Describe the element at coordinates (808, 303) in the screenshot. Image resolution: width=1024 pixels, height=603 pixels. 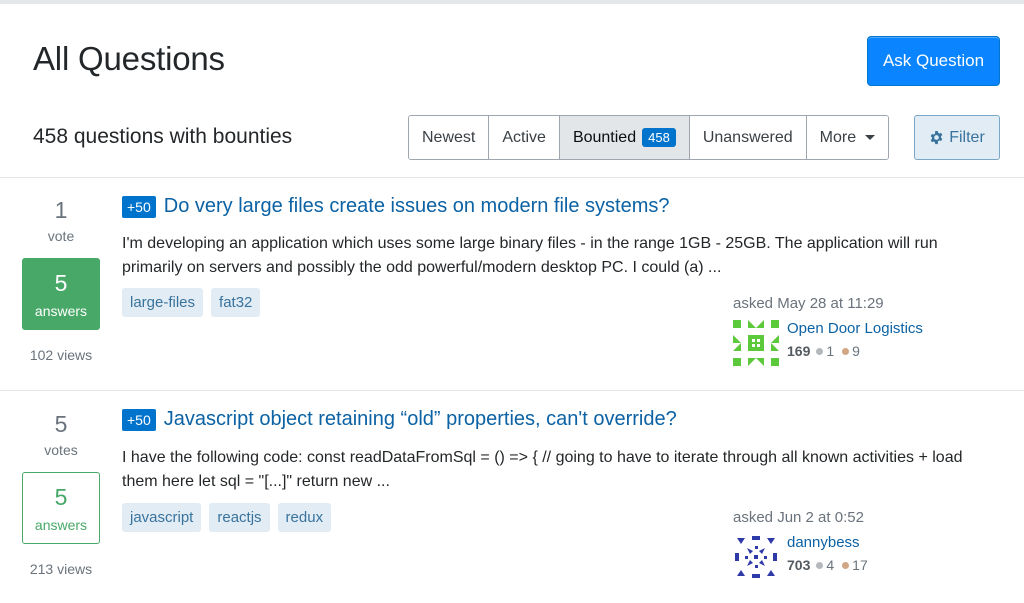
I see `asked-time: asked May 28 at 11:29` at that location.